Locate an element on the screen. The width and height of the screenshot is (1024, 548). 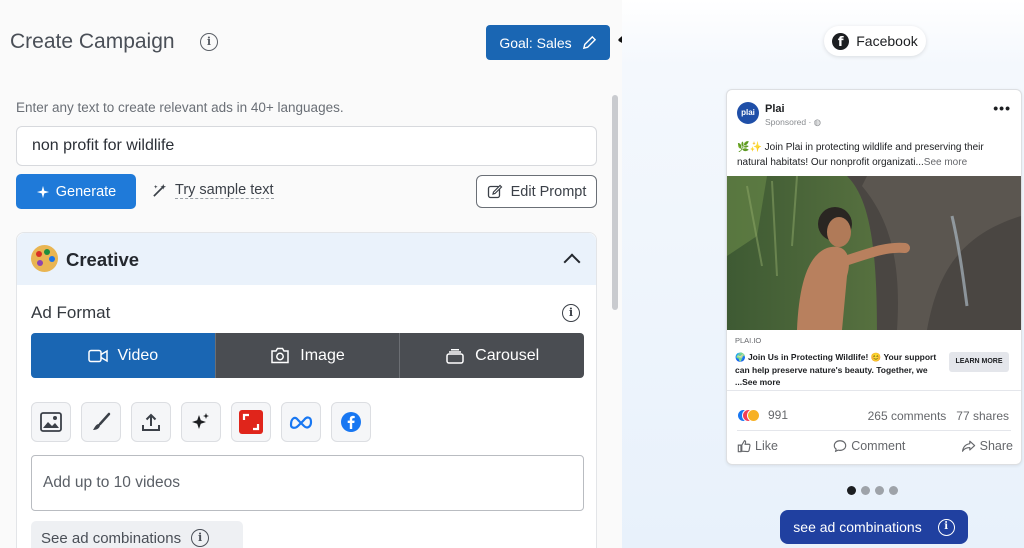
media-source-icons is located at coordinates (201, 422).